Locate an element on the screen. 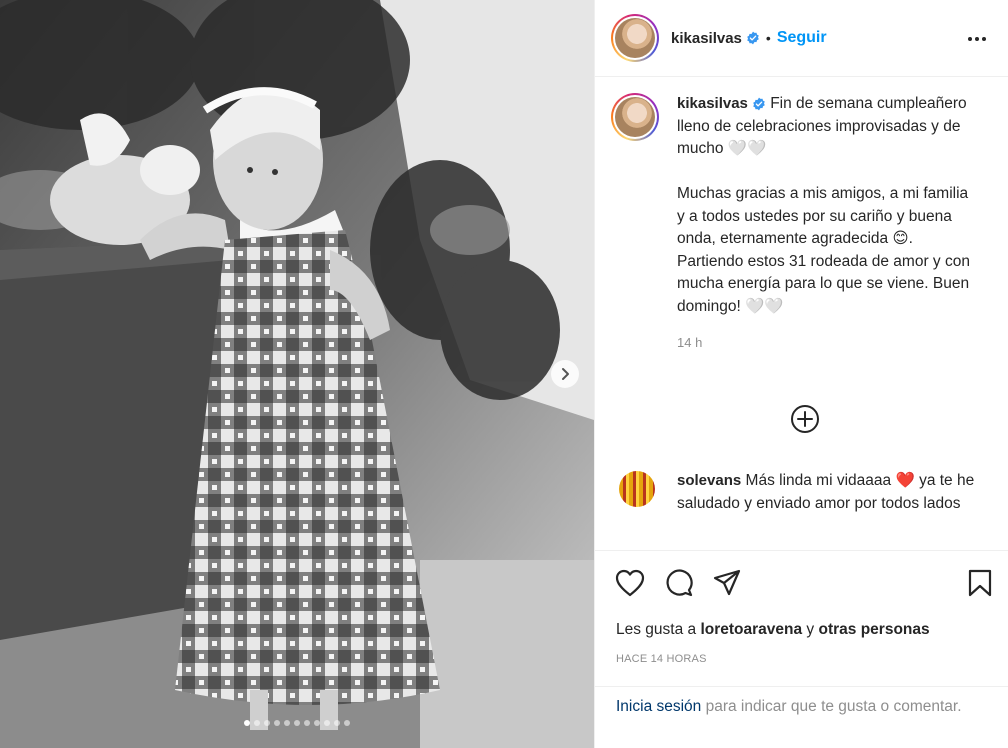  follow-button: Seguir is located at coordinates (802, 38).